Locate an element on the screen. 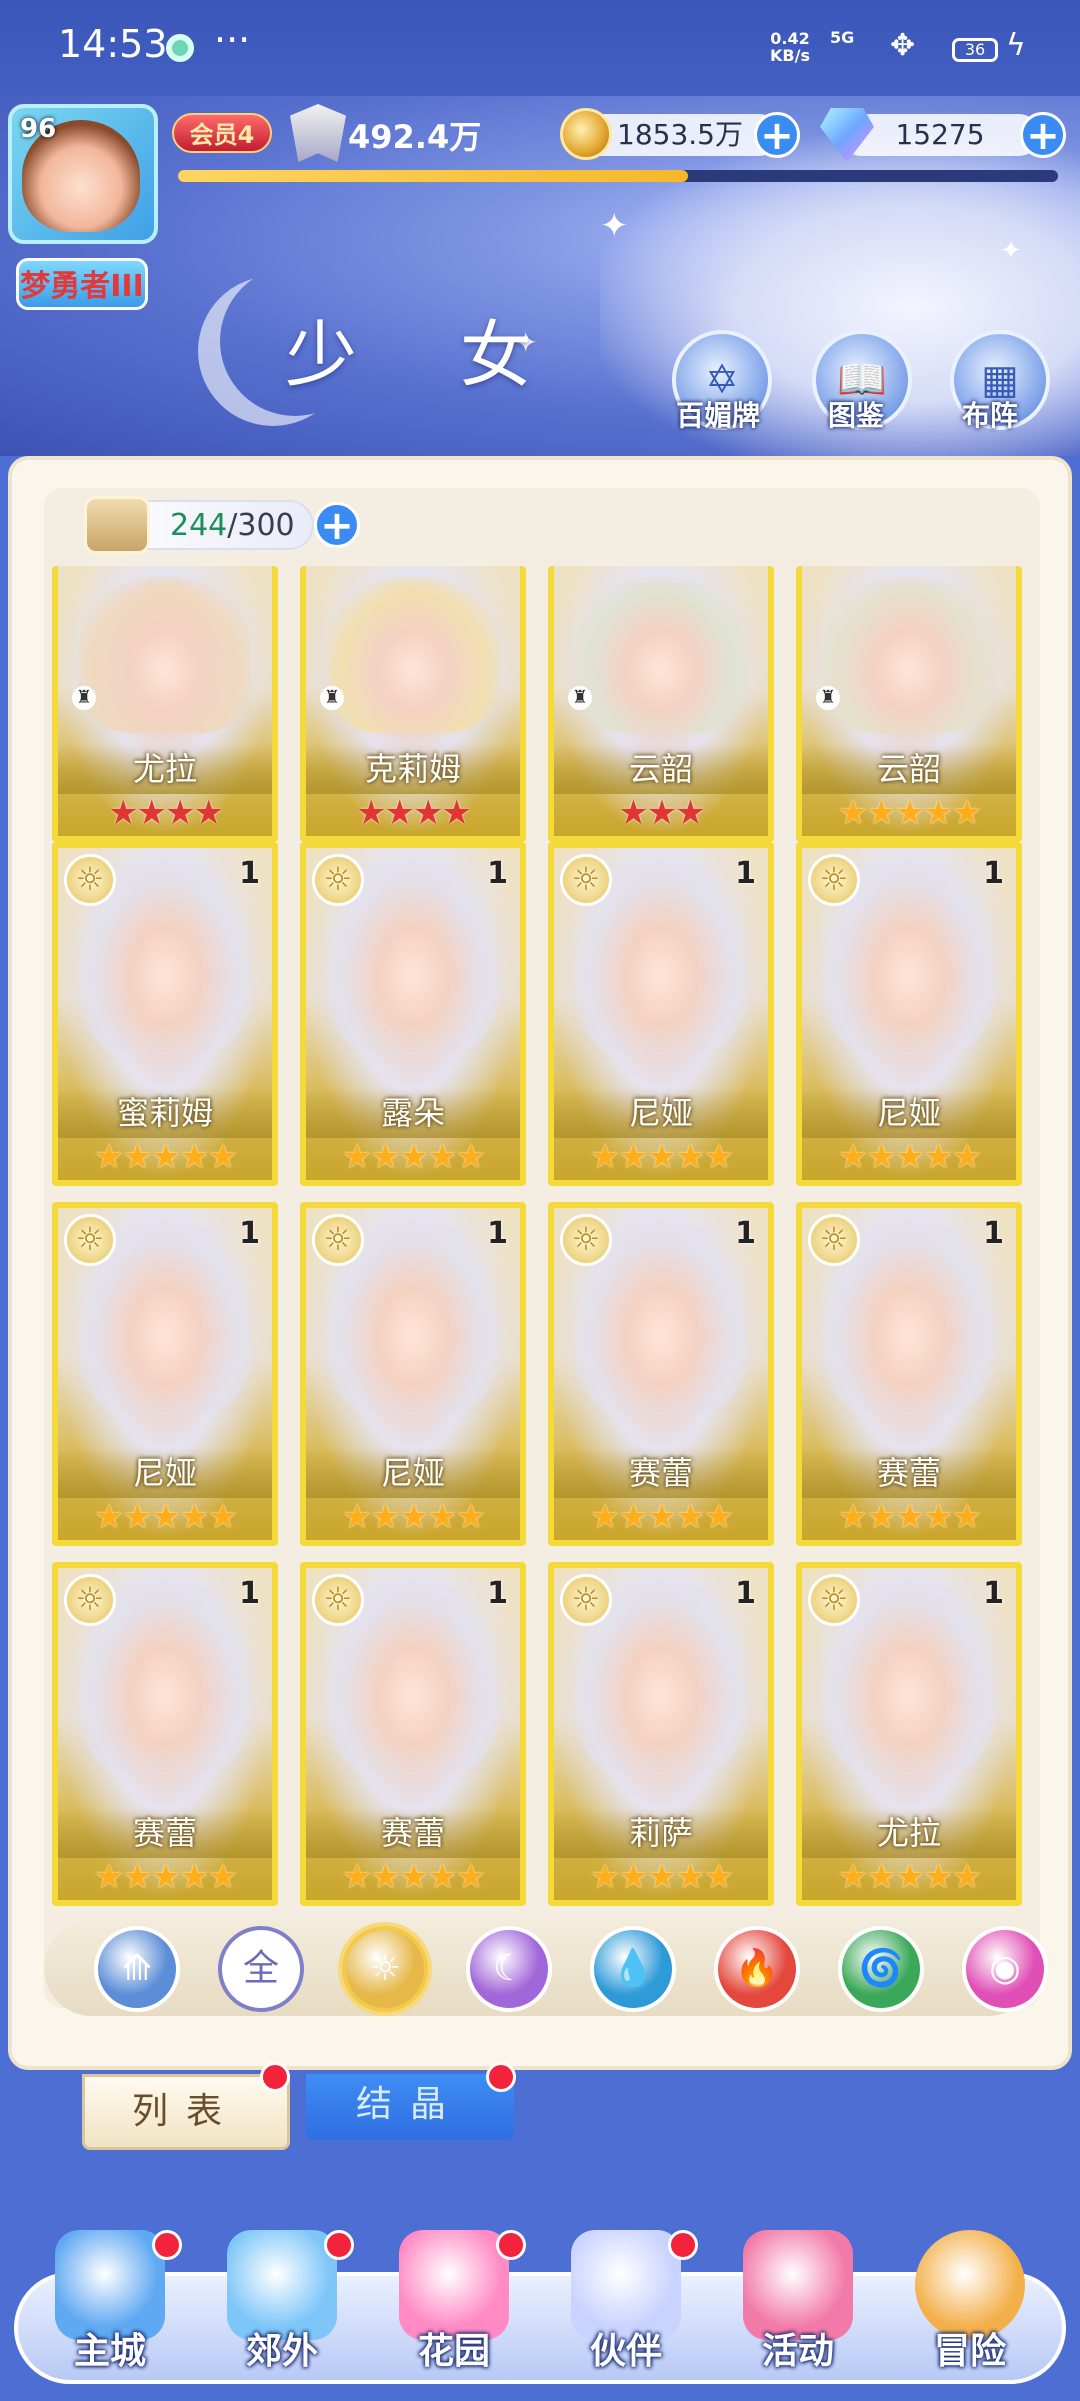 The image size is (1080, 2401). water-icon: 💧 is located at coordinates (633, 1968).